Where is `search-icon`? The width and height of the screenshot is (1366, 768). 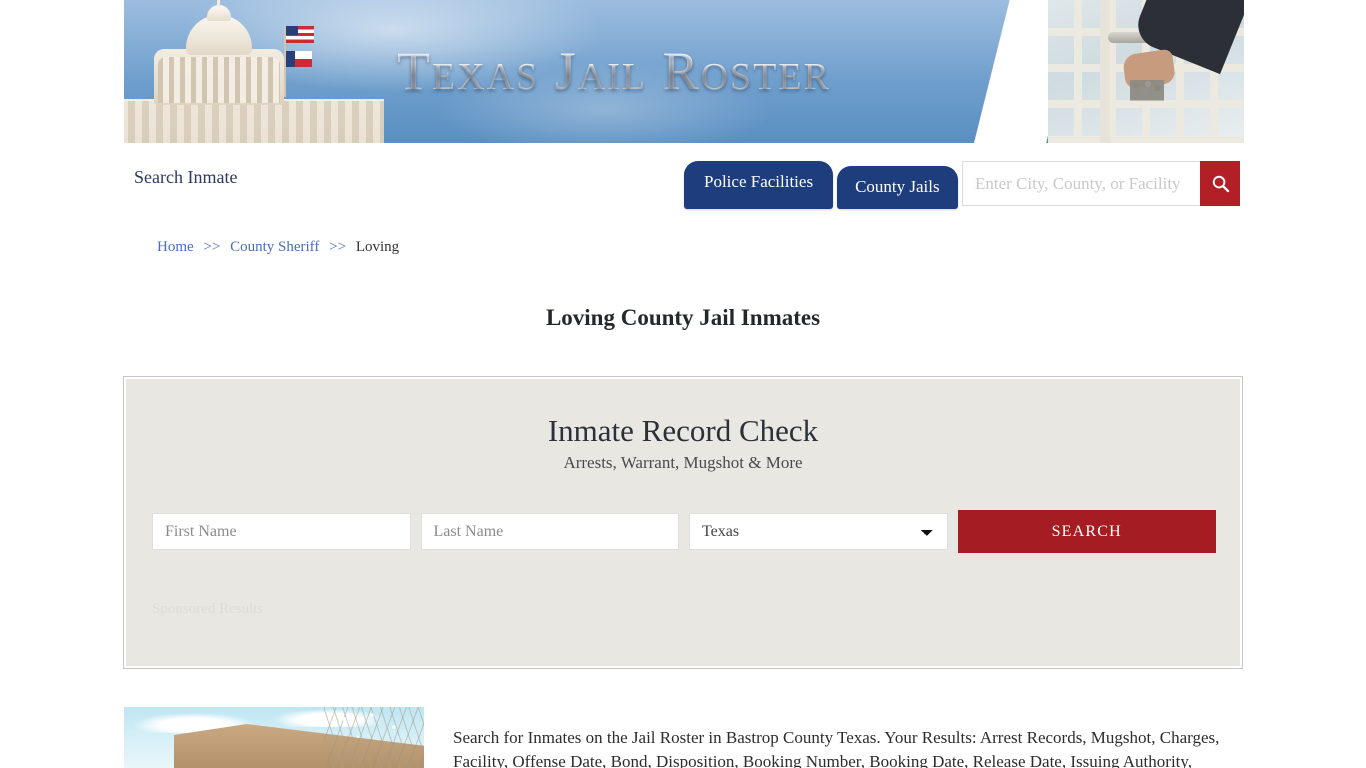 search-icon is located at coordinates (1220, 183).